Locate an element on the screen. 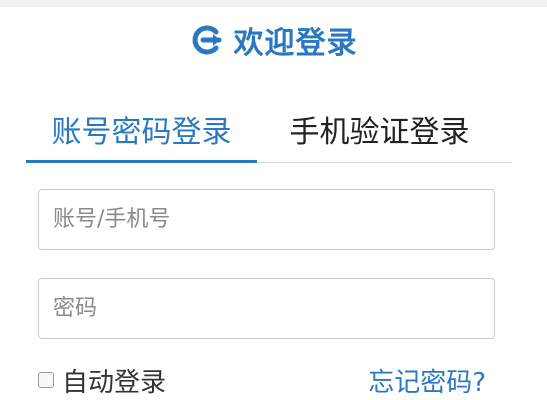 The width and height of the screenshot is (547, 400). auto-login-label: 自动登录 is located at coordinates (114, 382).